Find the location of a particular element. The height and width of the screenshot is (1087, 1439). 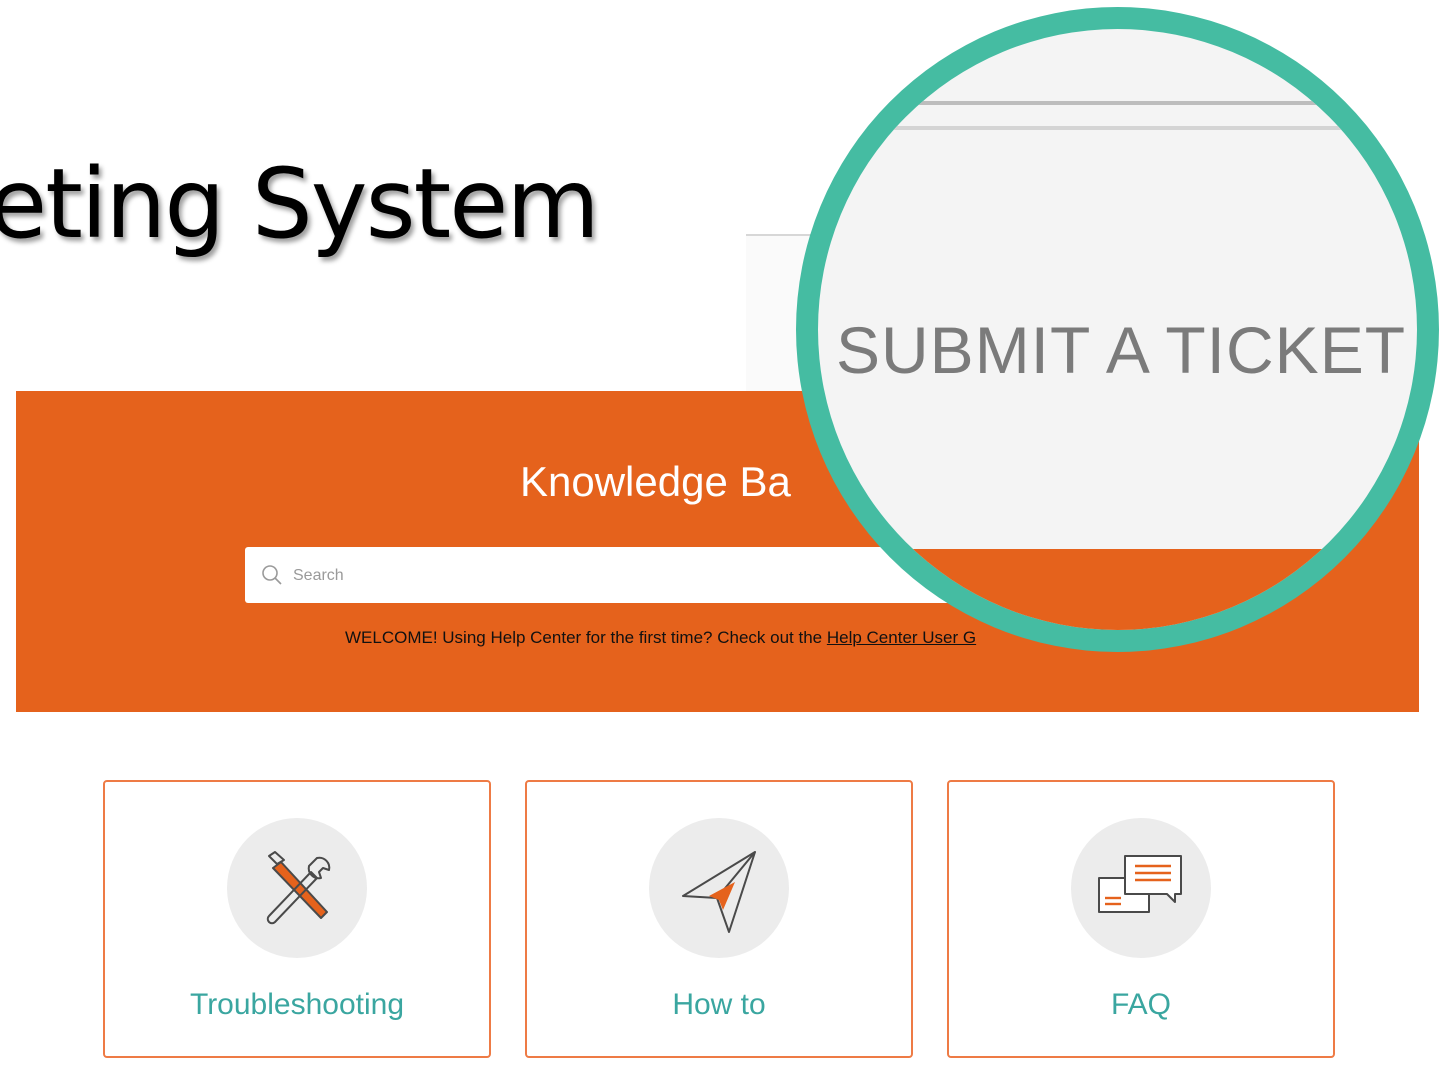

banner-title: Knowledge Ba is located at coordinates (655, 481).